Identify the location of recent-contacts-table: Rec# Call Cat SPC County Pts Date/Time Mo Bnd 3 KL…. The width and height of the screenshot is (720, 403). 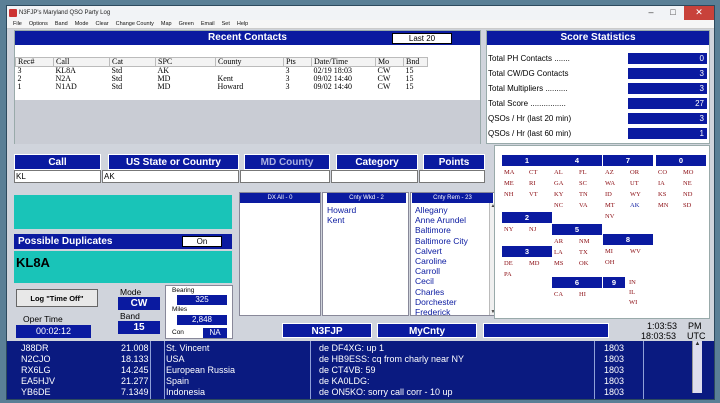
(221, 74).